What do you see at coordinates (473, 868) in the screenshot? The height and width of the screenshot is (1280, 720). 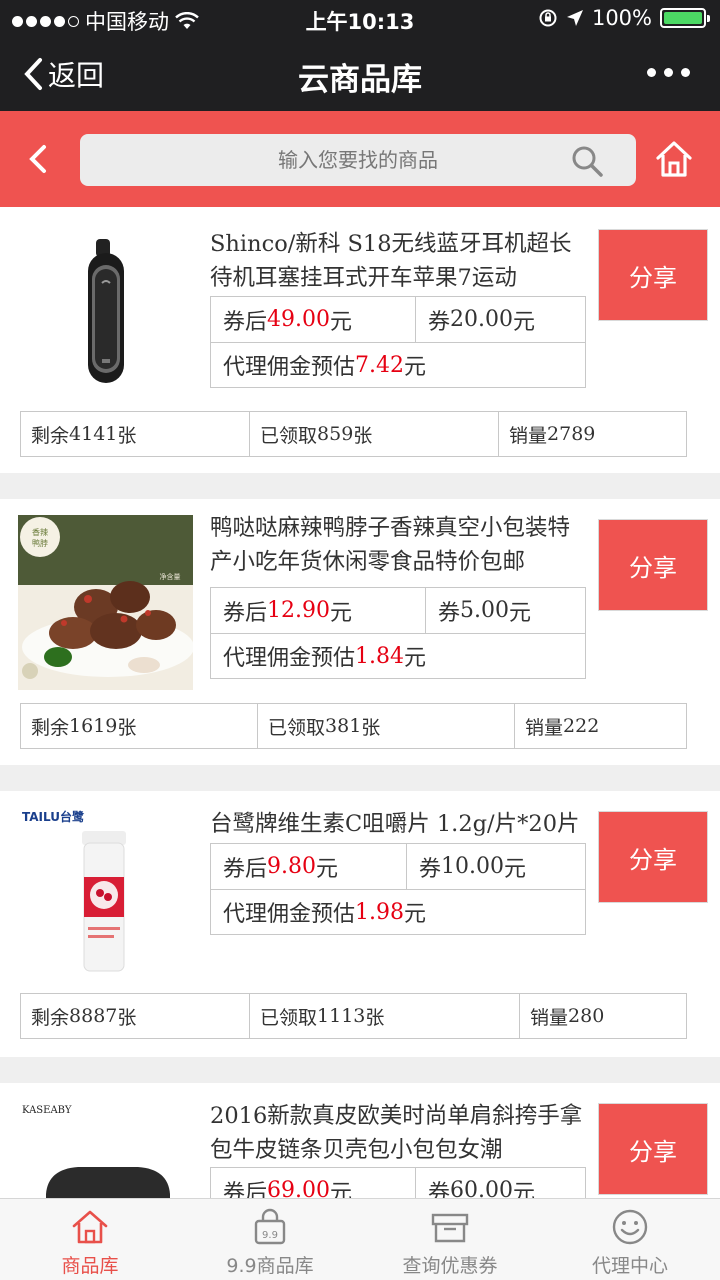 I see `coupon-value: 券 10.00 元` at bounding box center [473, 868].